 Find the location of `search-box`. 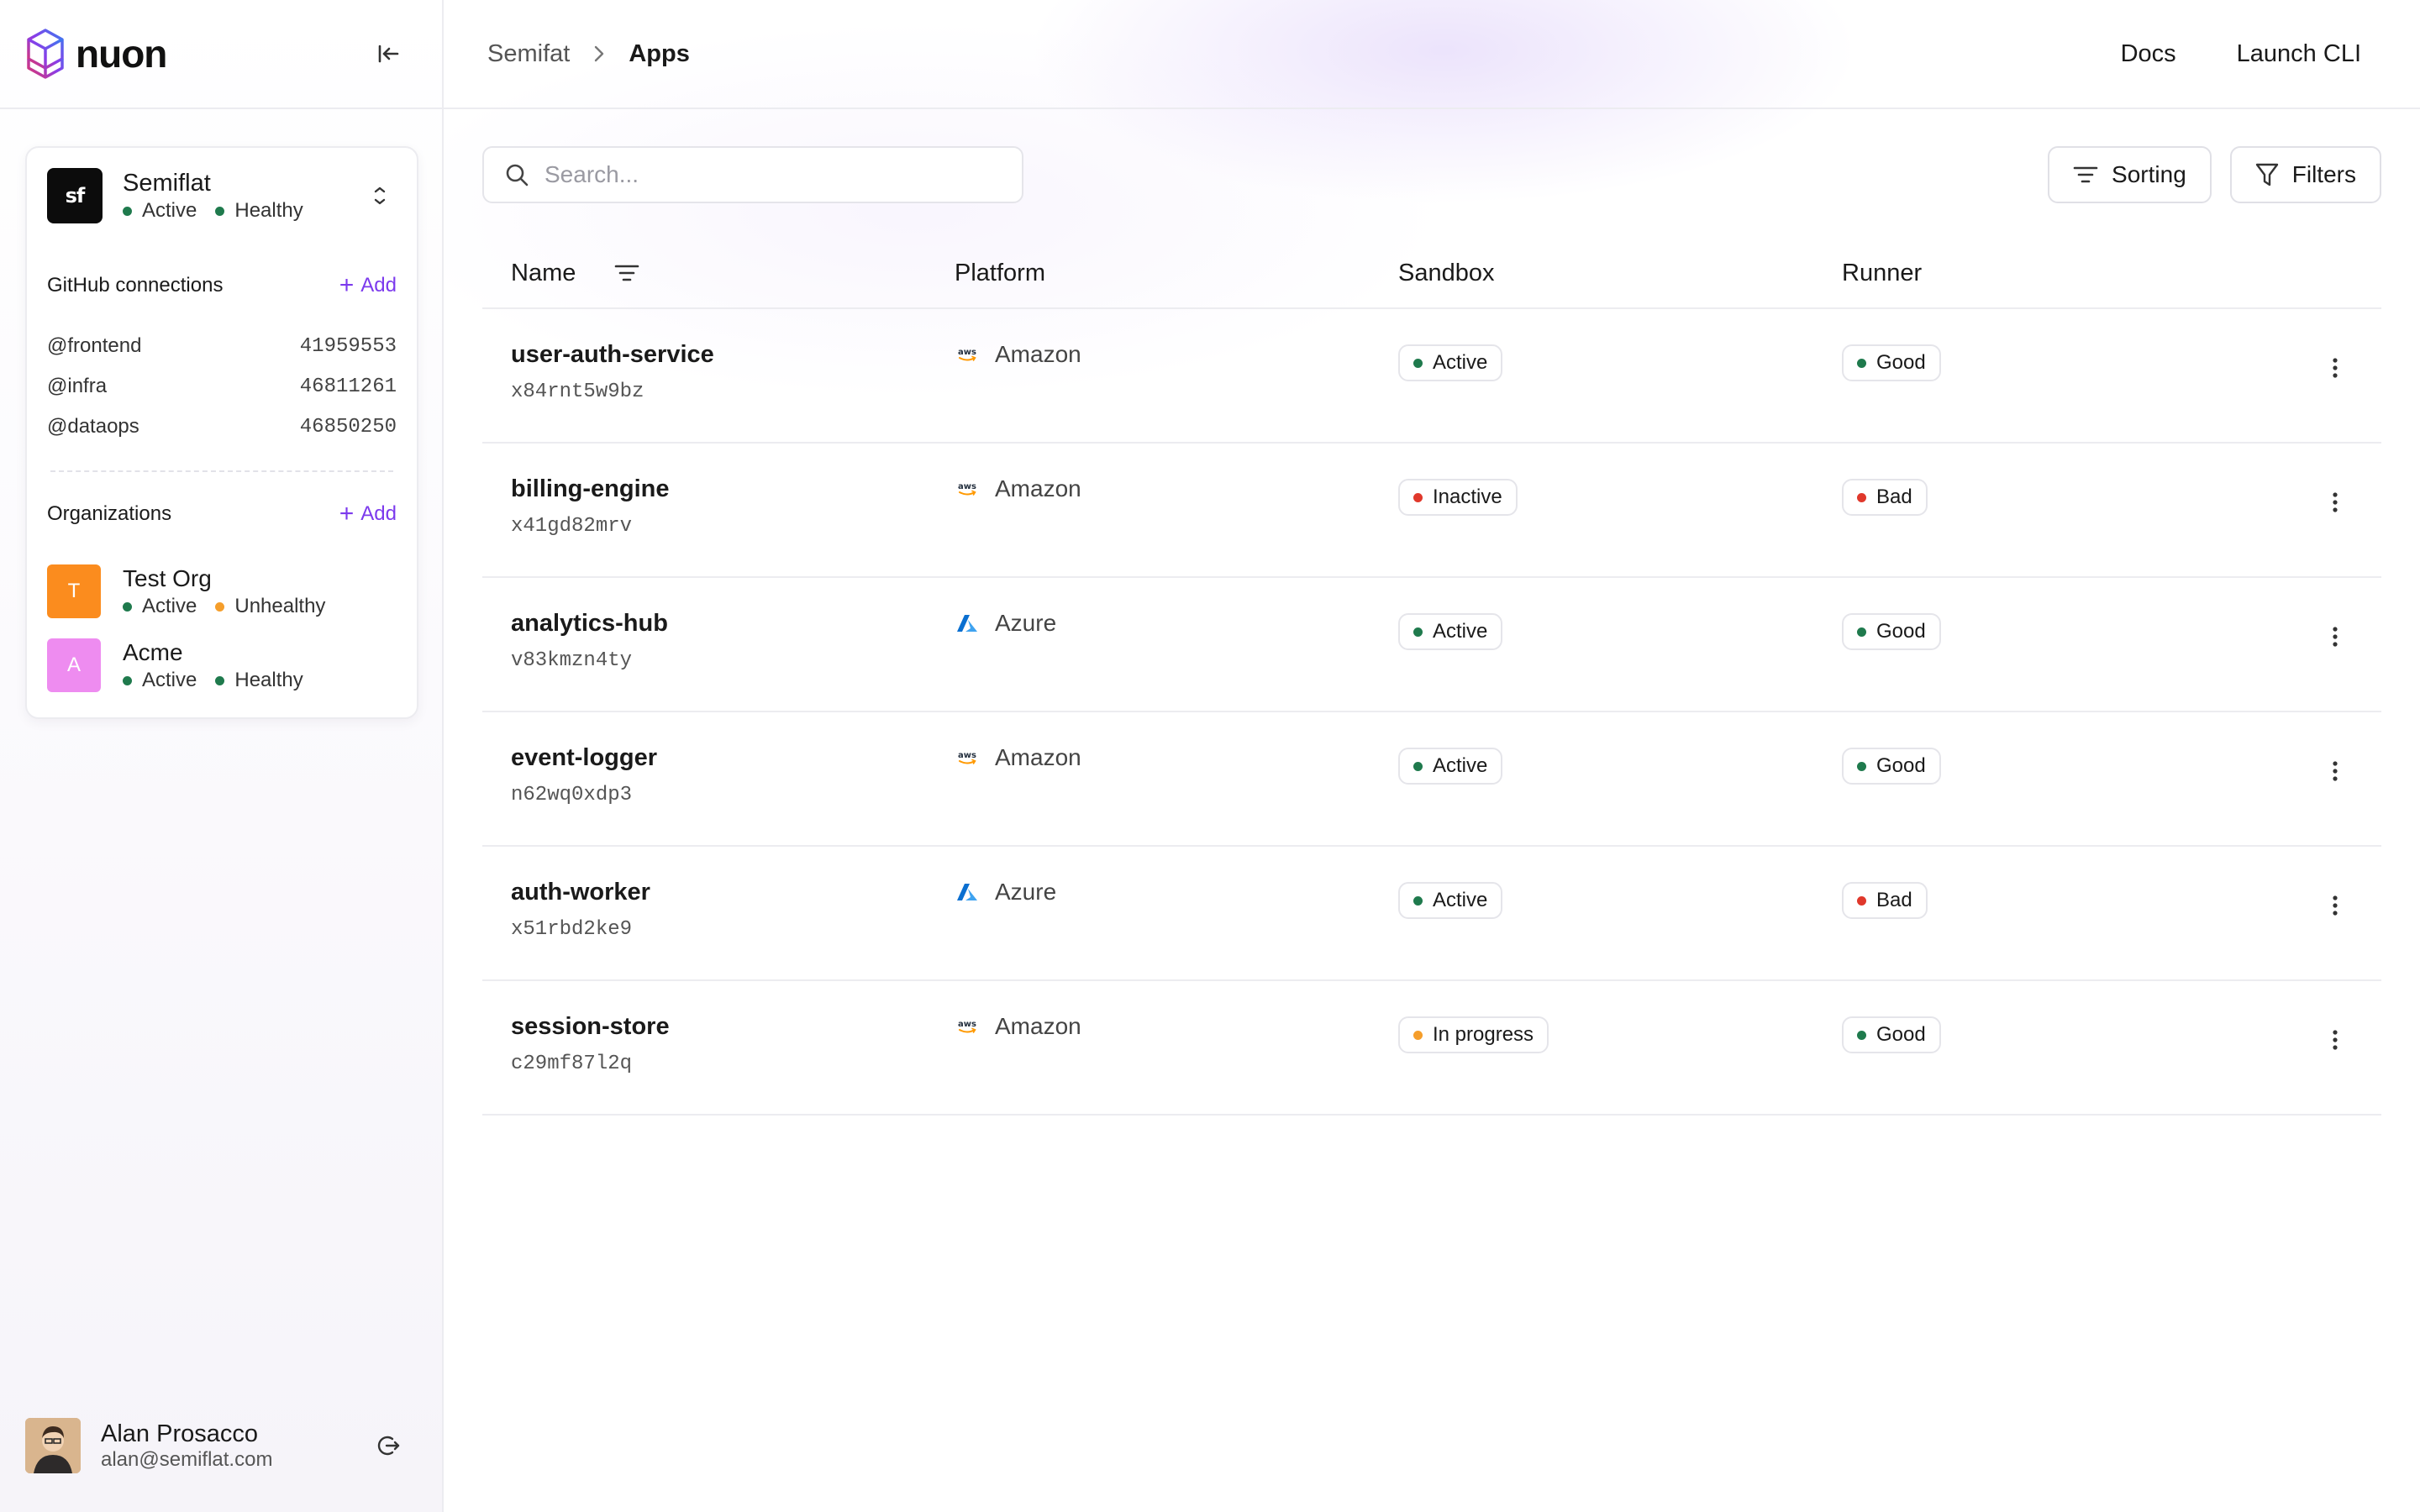

search-box is located at coordinates (752, 174).